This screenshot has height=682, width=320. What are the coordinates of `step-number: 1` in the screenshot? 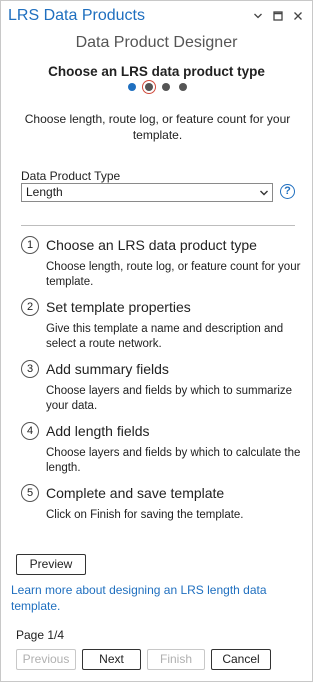 It's located at (30, 245).